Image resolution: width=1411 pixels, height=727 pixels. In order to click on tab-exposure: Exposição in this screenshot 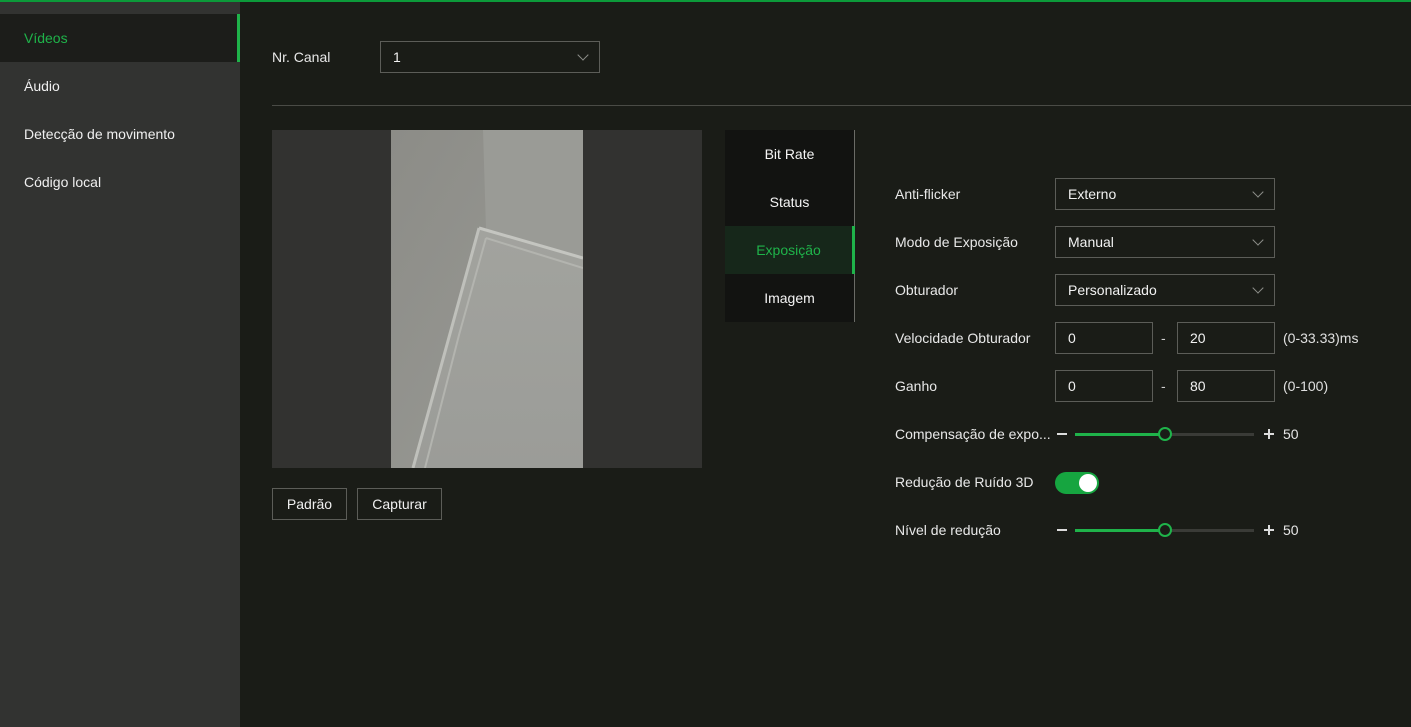, I will do `click(790, 250)`.